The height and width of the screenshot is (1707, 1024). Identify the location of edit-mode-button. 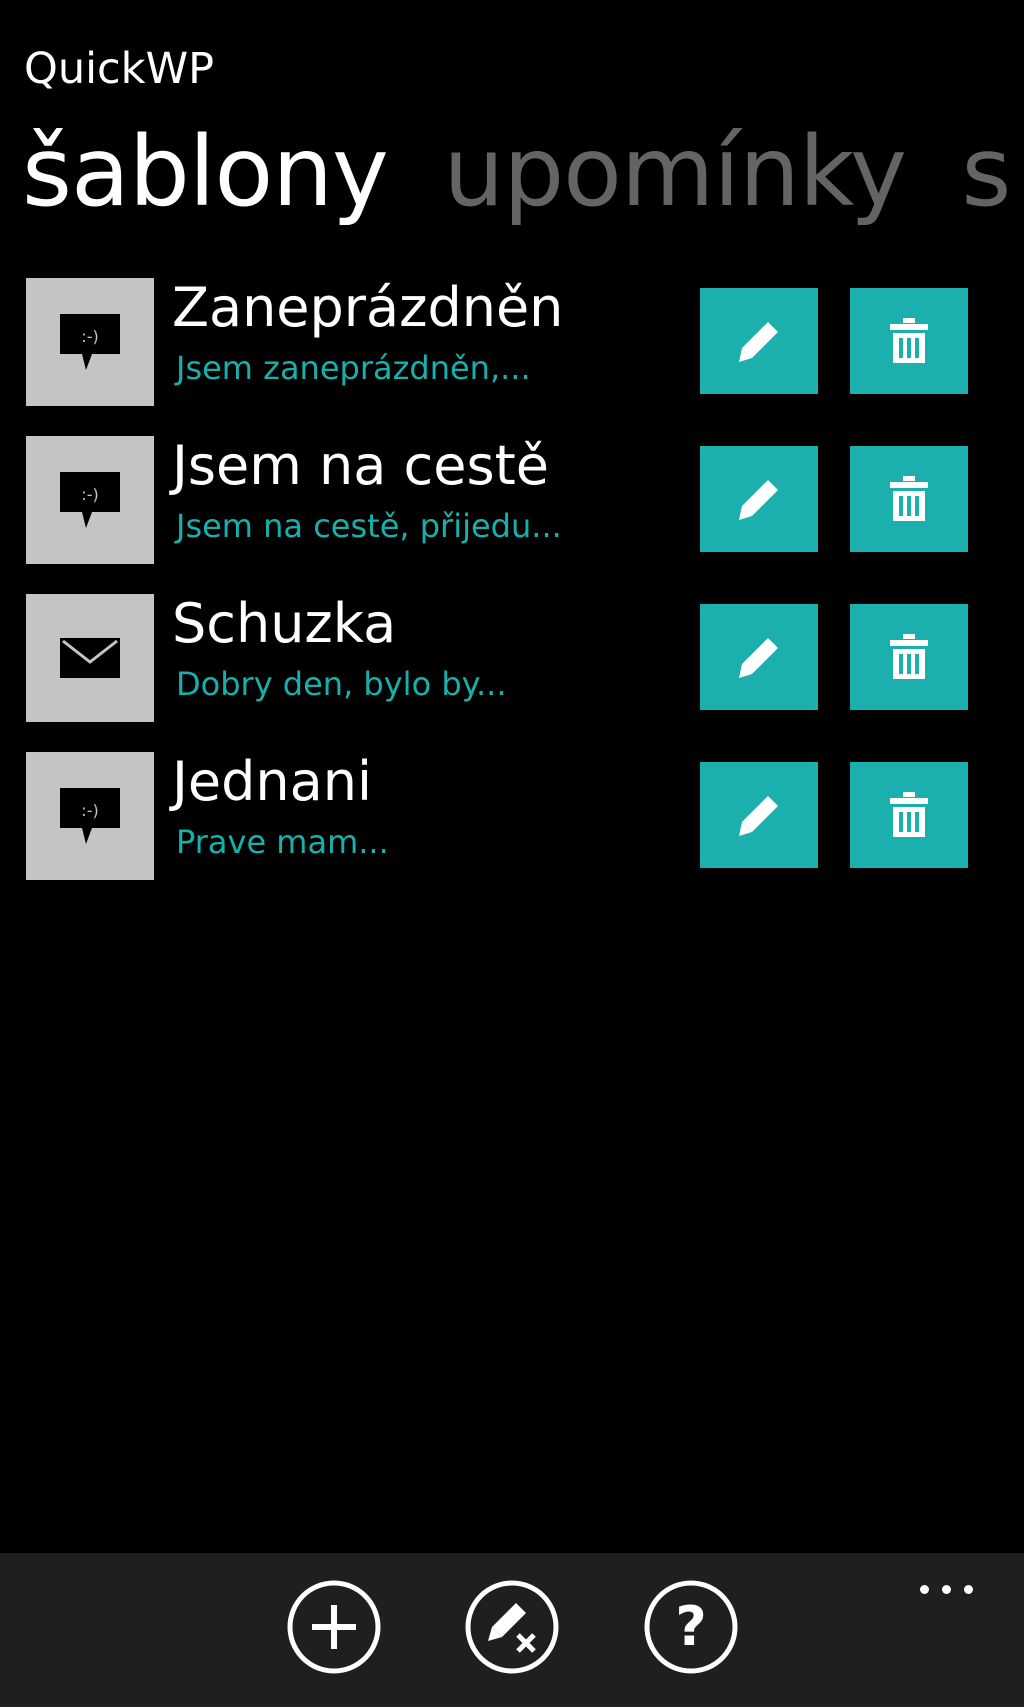
(512, 1627).